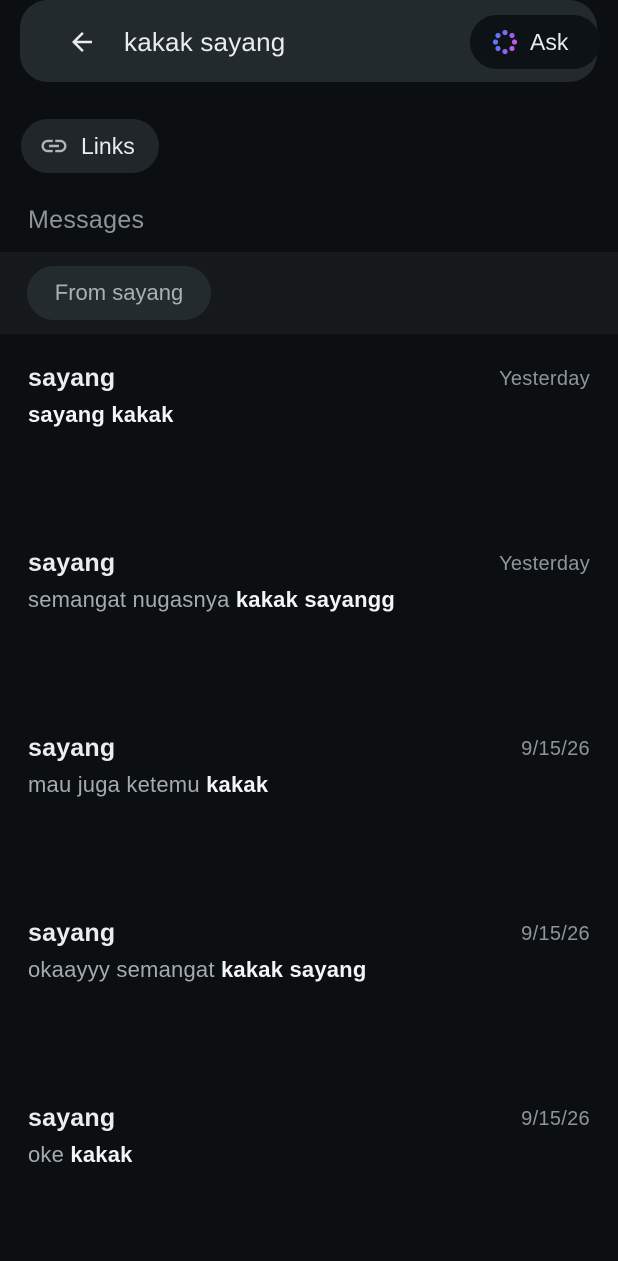 The image size is (618, 1261). Describe the element at coordinates (309, 798) in the screenshot. I see `message-result: sayang 9/15/26 mau juga ketemu kakak` at that location.